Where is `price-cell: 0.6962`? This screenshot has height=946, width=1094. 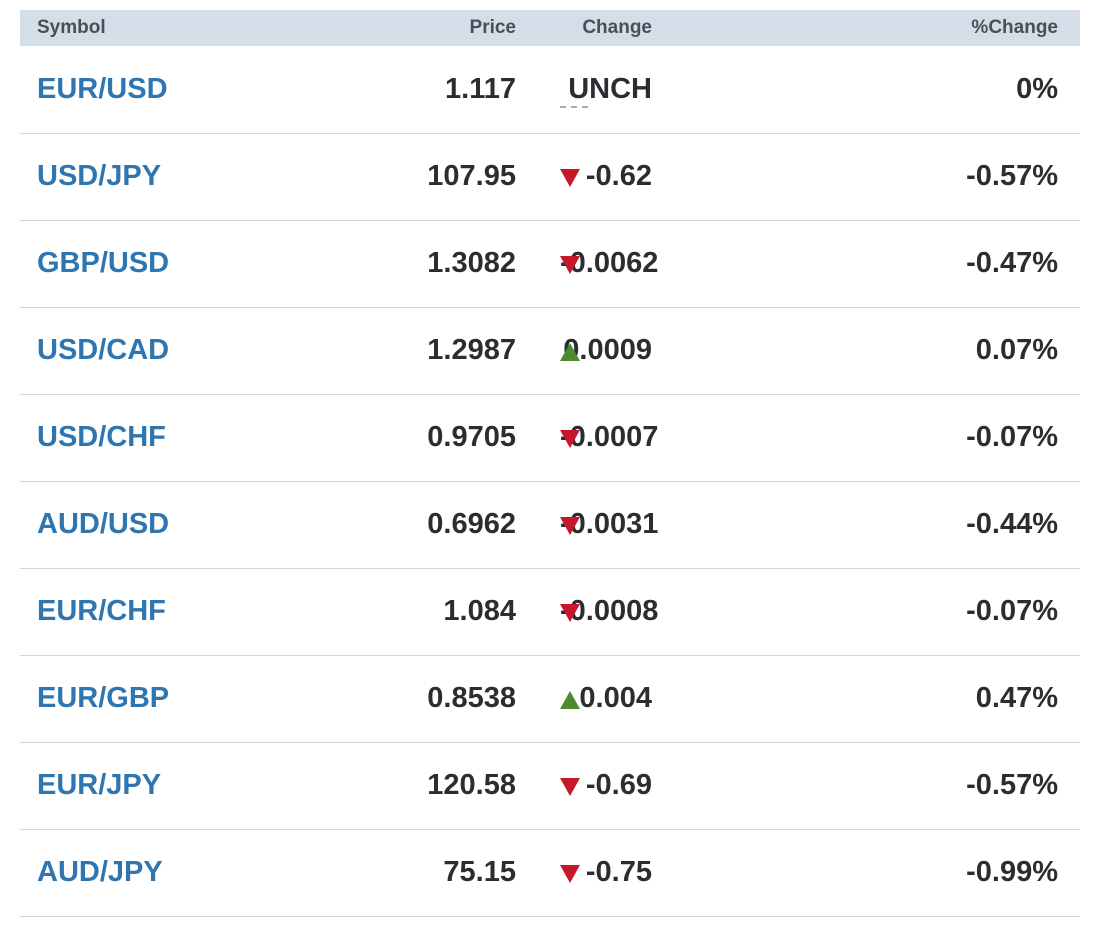 price-cell: 0.6962 is located at coordinates (471, 524).